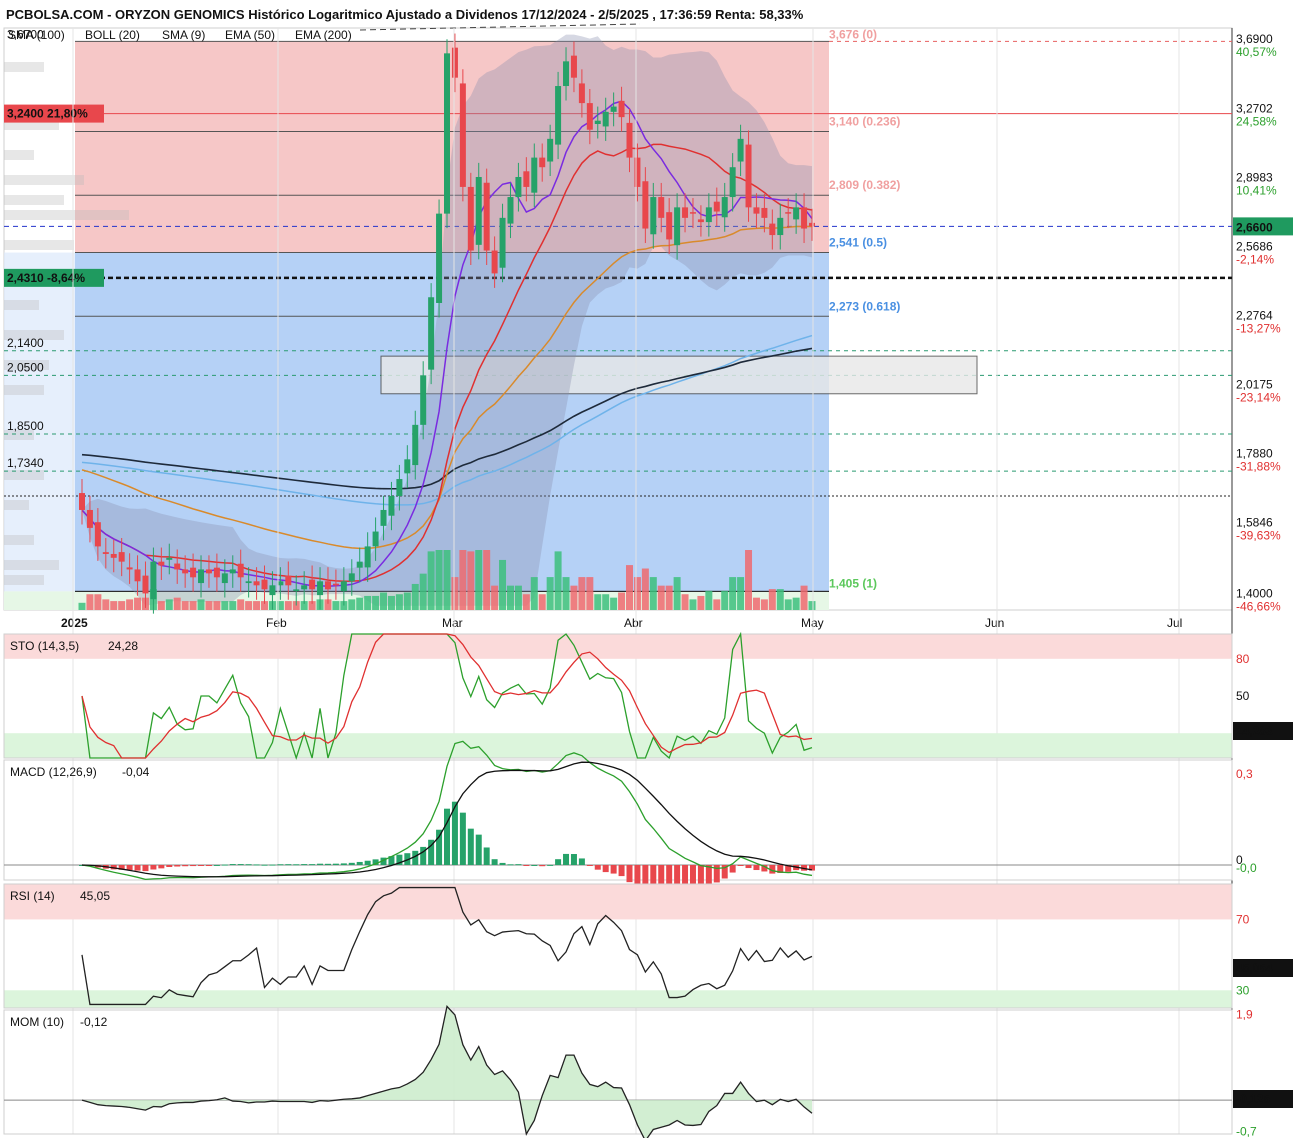  Describe the element at coordinates (1254, 108) in the screenshot. I see `price-tick: 3,2702` at that location.